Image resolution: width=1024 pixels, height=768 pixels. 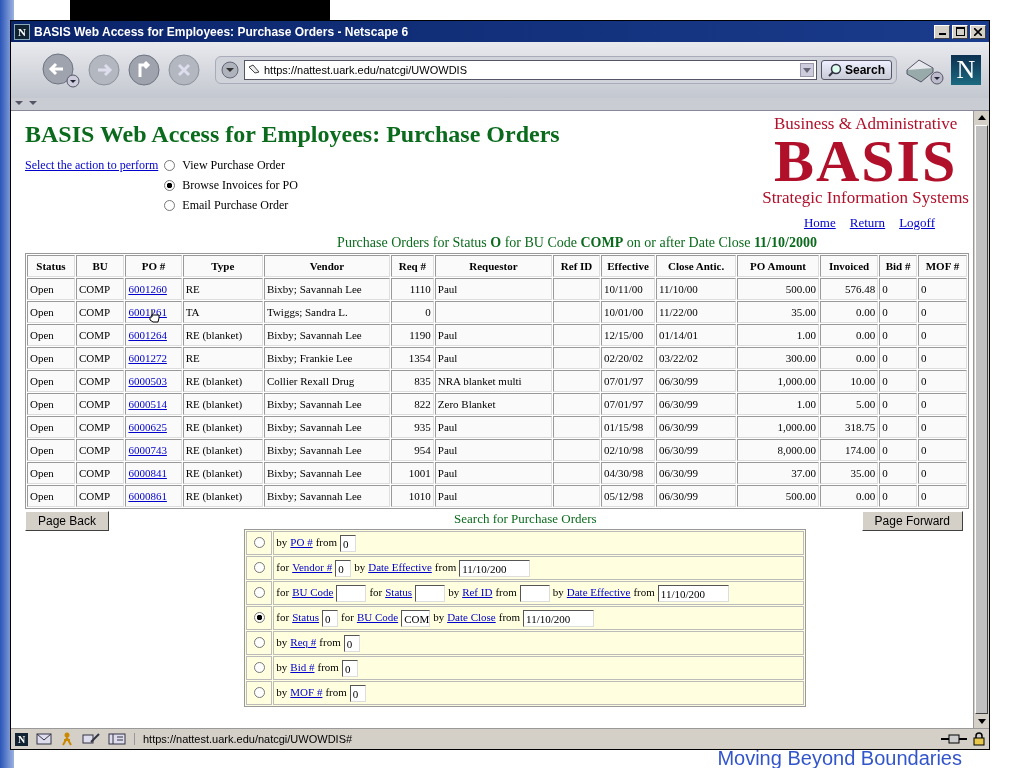 I want to click on nav-link: Logoff, so click(x=917, y=223).